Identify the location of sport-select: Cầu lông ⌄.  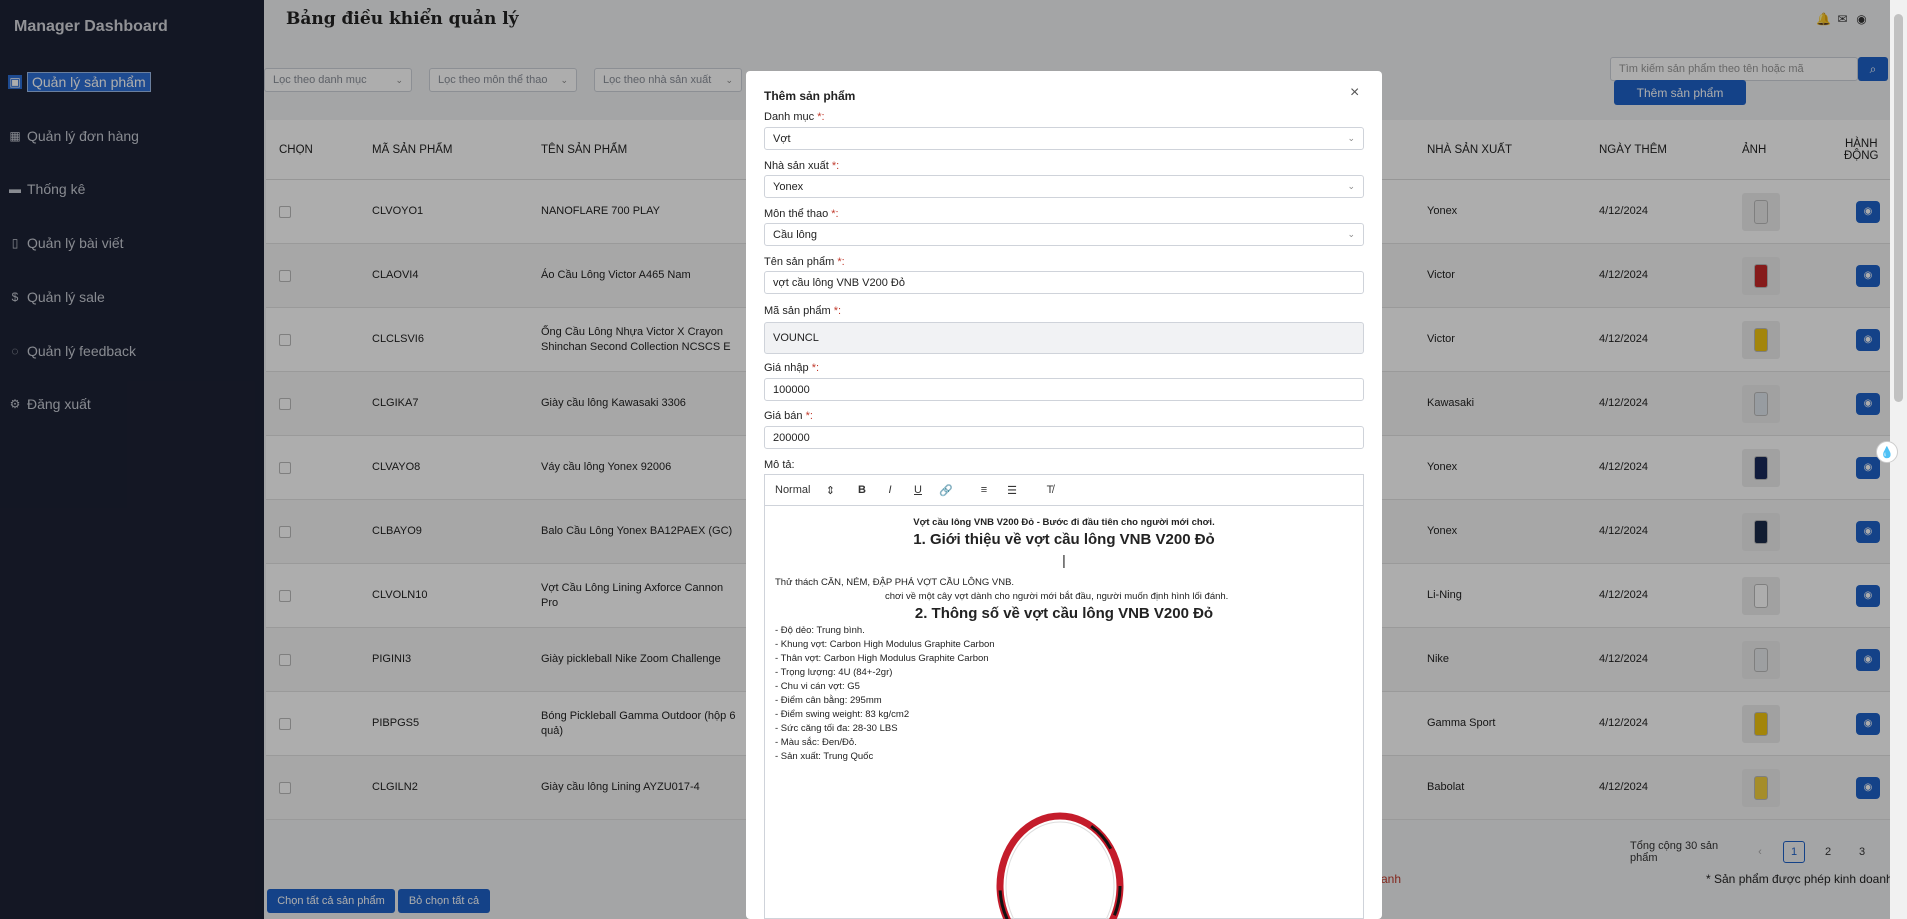
(1064, 234).